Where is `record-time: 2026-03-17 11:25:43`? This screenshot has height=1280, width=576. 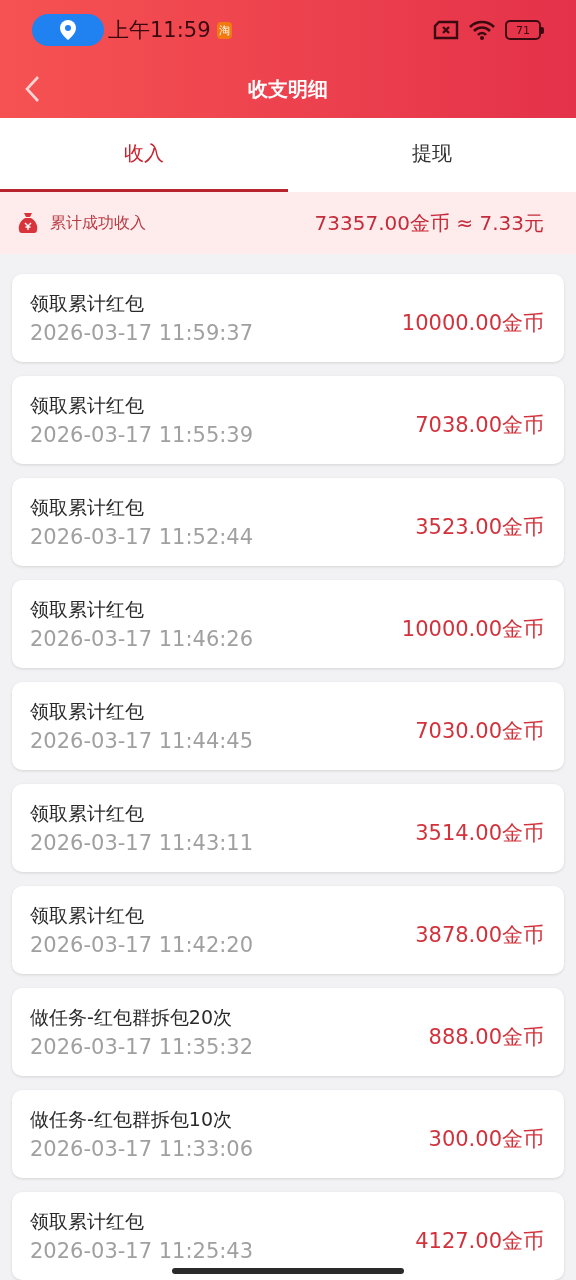
record-time: 2026-03-17 11:25:43 is located at coordinates (142, 1251).